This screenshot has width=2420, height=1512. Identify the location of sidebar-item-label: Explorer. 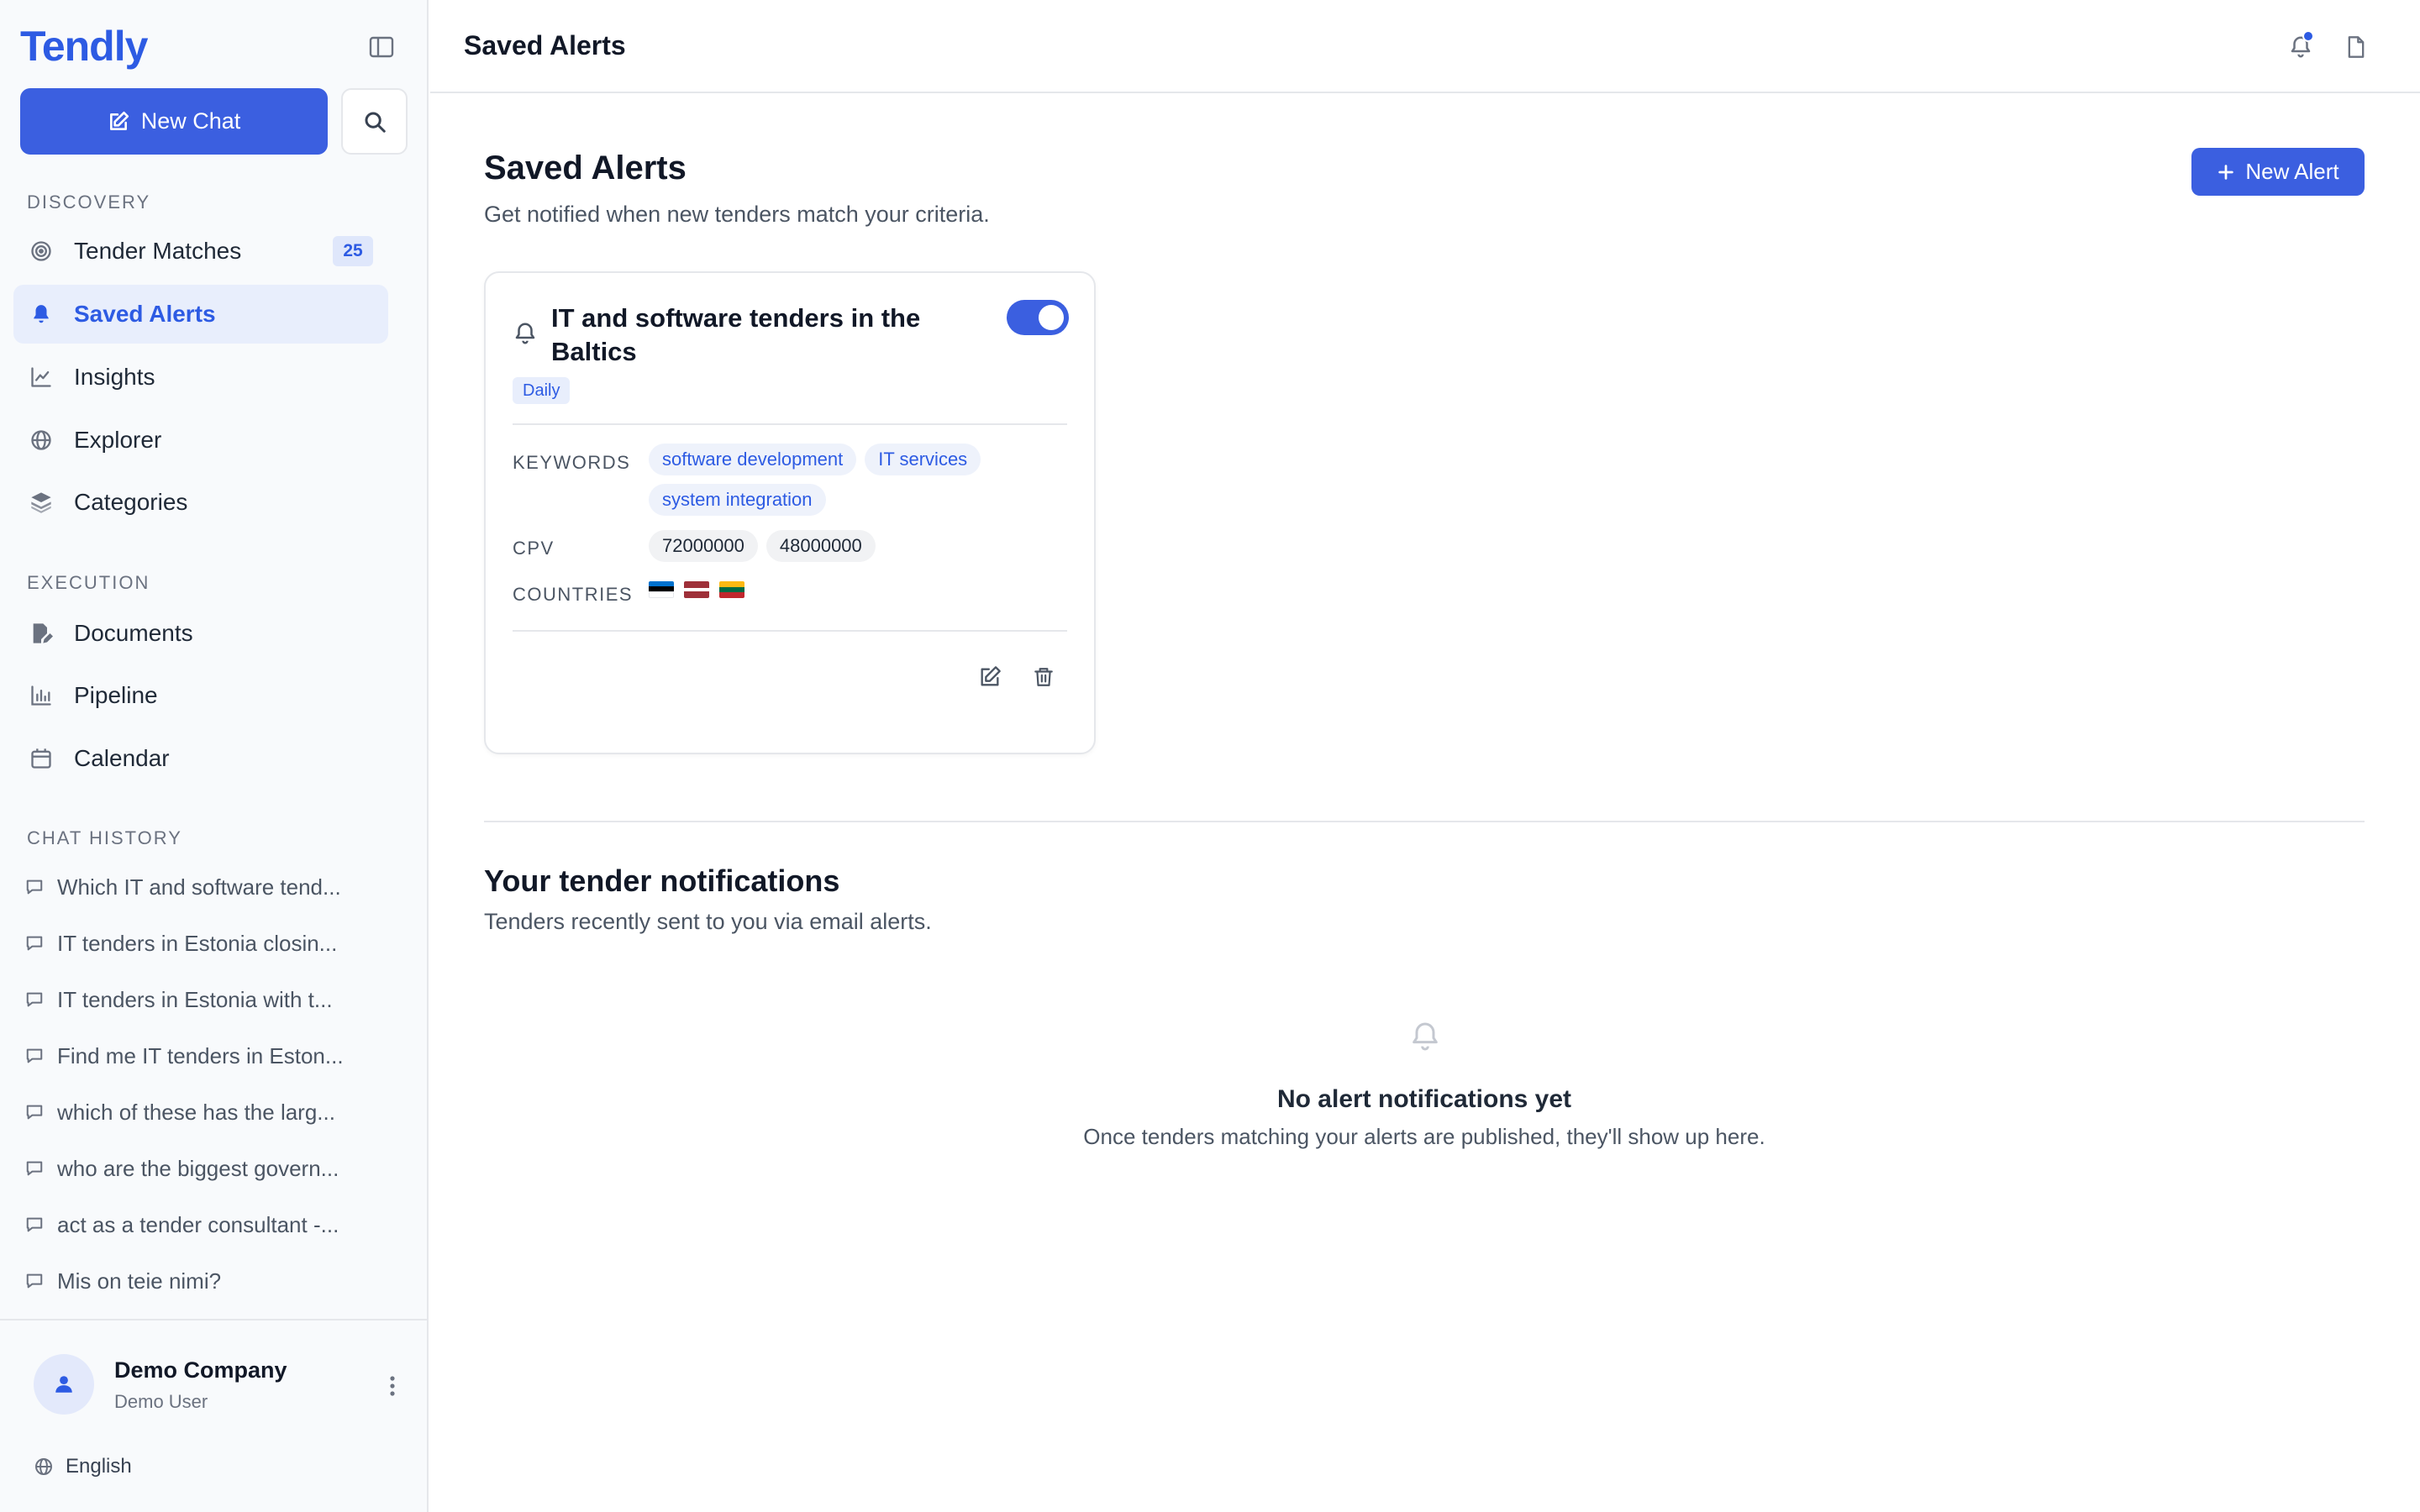
(118, 440).